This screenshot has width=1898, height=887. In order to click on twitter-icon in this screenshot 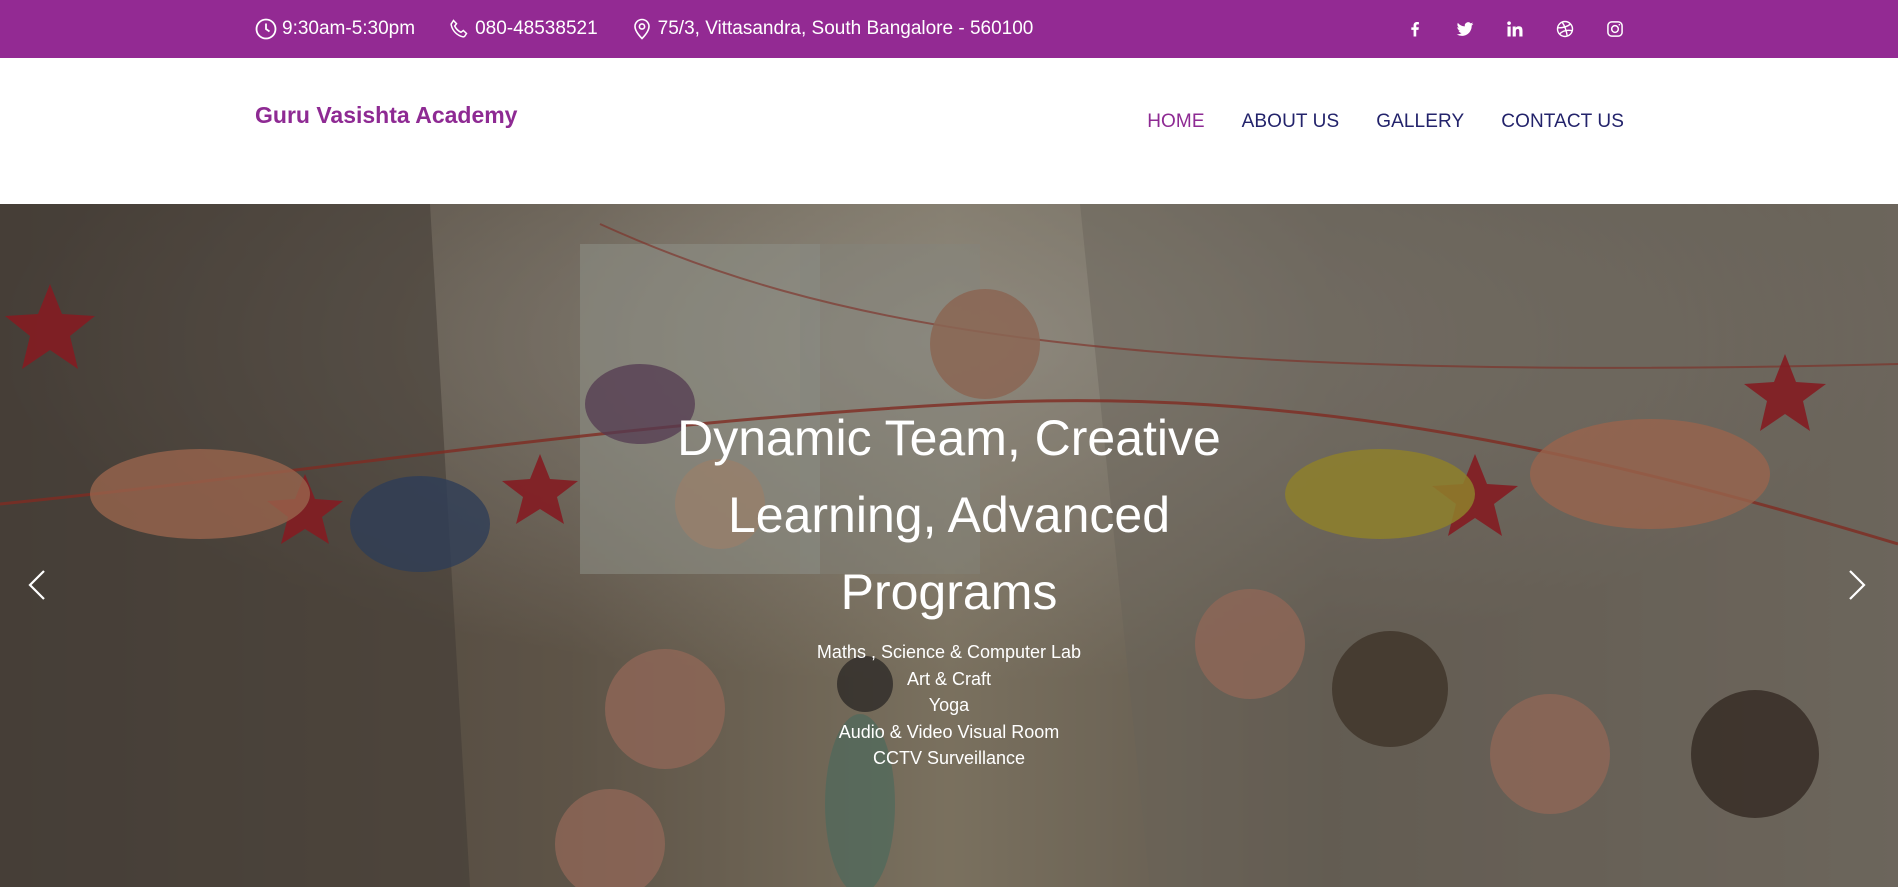, I will do `click(1465, 29)`.